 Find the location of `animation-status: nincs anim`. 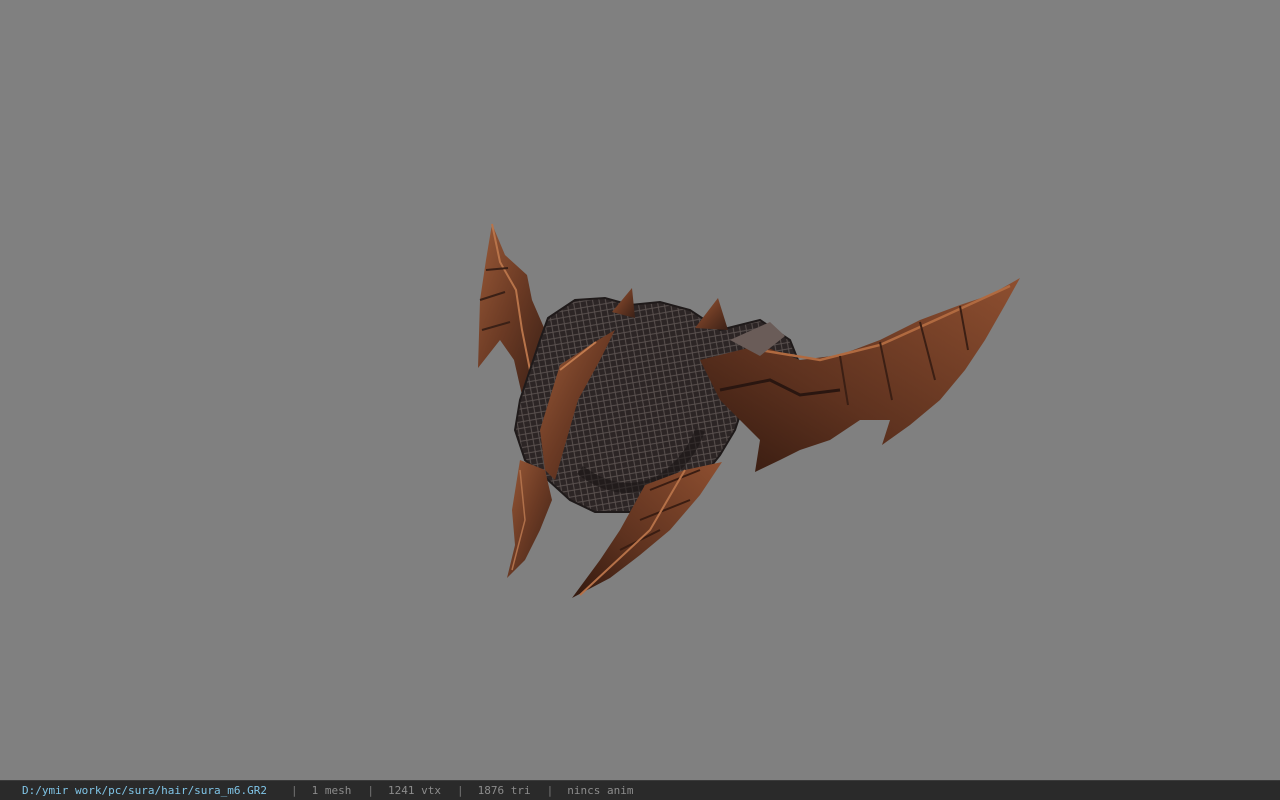

animation-status: nincs anim is located at coordinates (600, 790).